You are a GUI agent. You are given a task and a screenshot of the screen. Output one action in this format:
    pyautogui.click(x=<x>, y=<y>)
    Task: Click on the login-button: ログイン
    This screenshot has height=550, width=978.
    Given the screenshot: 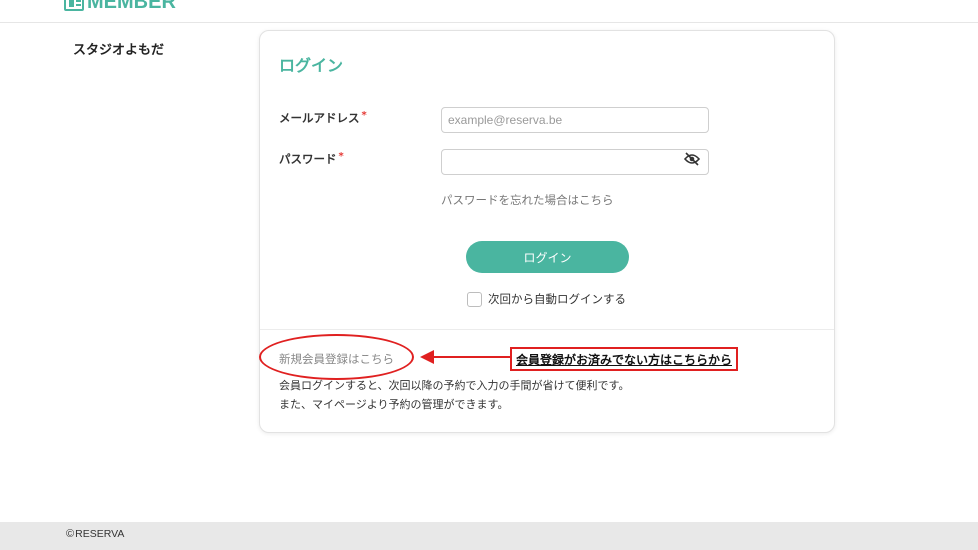 What is the action you would take?
    pyautogui.click(x=547, y=257)
    